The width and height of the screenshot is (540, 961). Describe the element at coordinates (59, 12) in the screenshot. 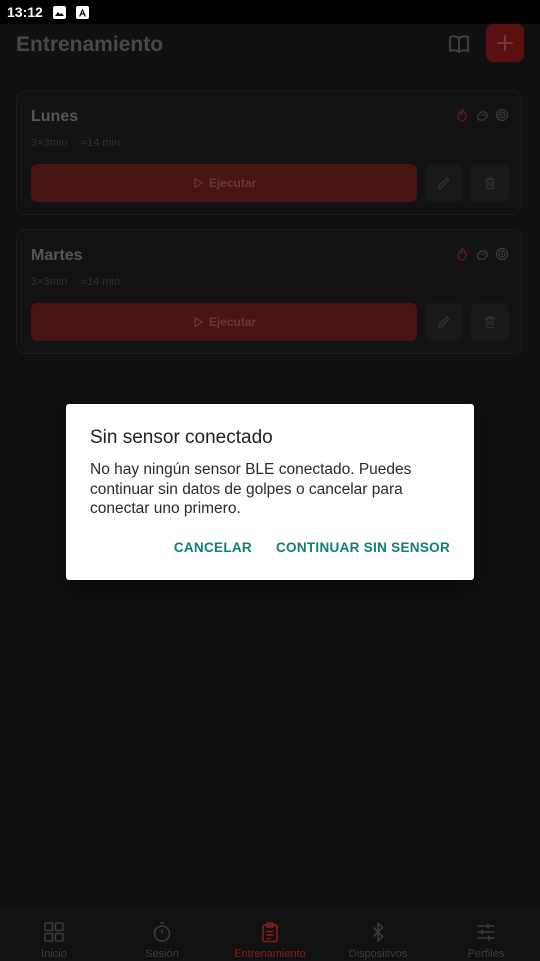

I see `image-notification-icon` at that location.